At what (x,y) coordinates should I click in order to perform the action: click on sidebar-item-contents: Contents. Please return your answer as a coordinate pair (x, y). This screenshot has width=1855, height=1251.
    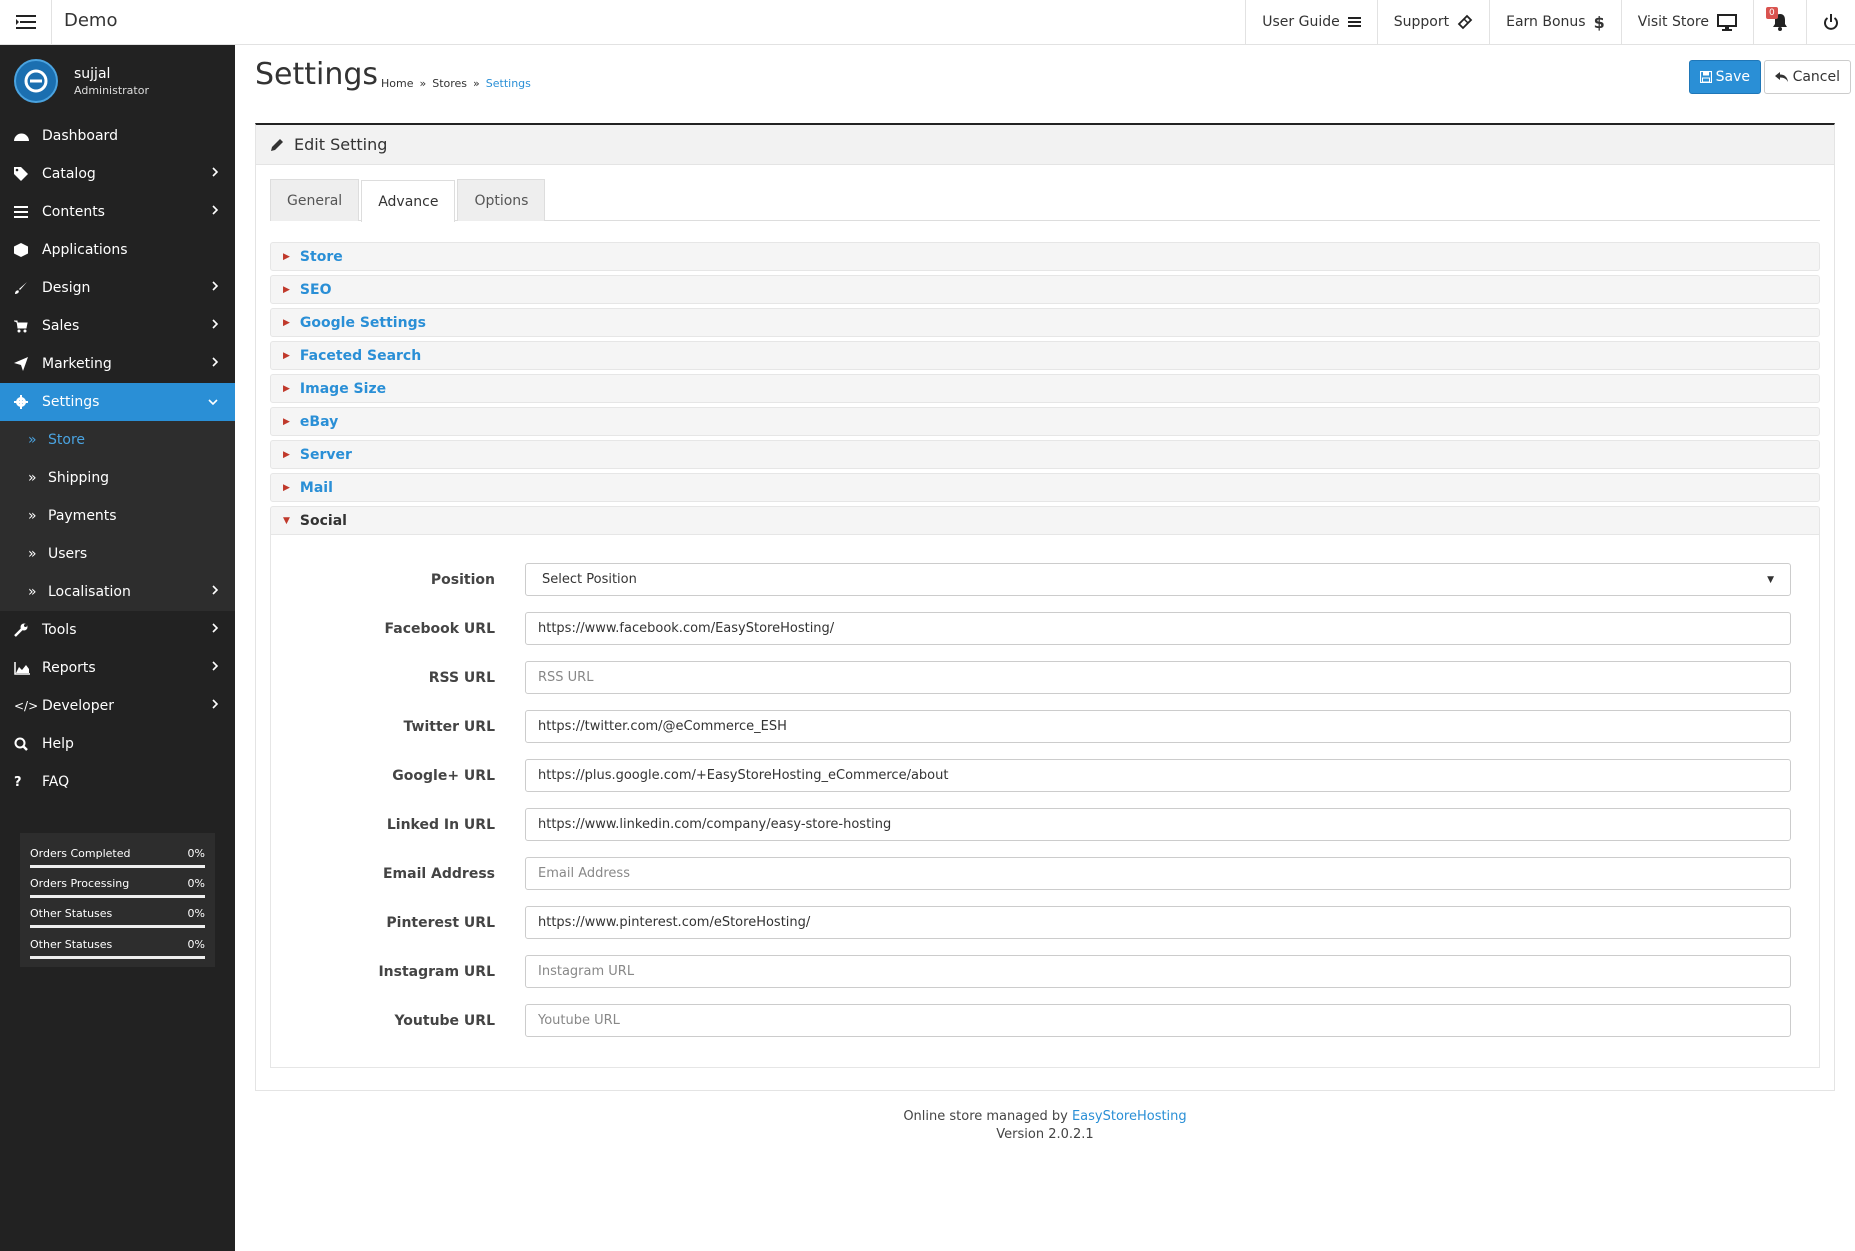
    Looking at the image, I should click on (117, 212).